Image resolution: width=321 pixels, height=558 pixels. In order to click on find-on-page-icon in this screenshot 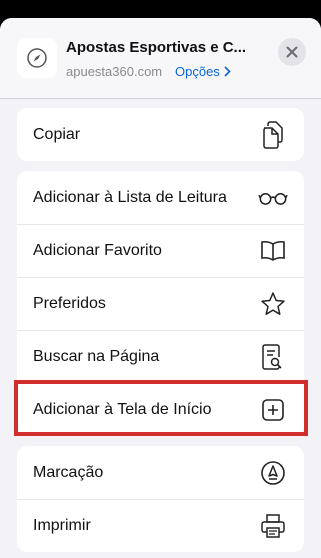, I will do `click(273, 357)`.